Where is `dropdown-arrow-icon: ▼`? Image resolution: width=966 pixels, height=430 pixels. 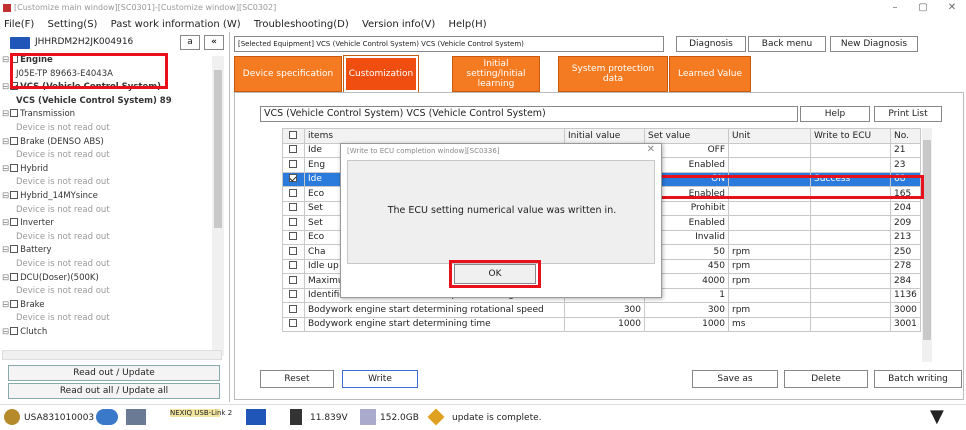 dropdown-arrow-icon: ▼ is located at coordinates (937, 417).